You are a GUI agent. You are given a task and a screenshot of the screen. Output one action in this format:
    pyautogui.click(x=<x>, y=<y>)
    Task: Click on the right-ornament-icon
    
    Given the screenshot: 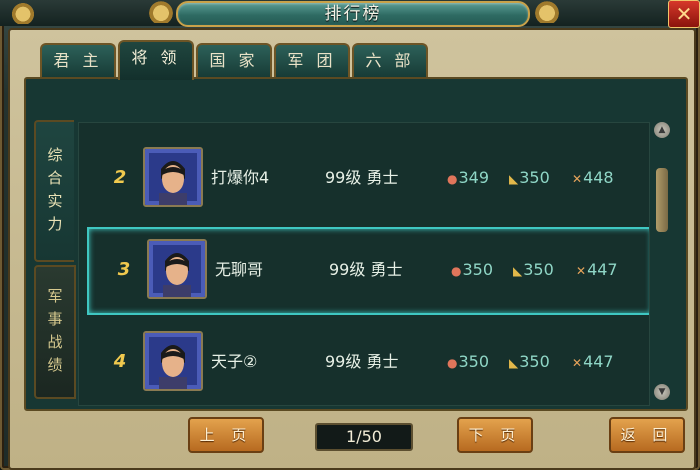 What is the action you would take?
    pyautogui.click(x=547, y=12)
    